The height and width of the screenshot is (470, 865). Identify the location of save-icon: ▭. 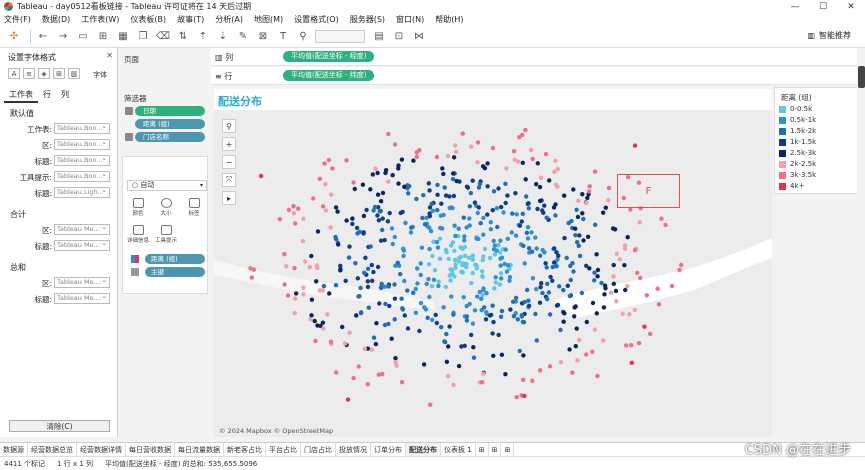
(83, 37).